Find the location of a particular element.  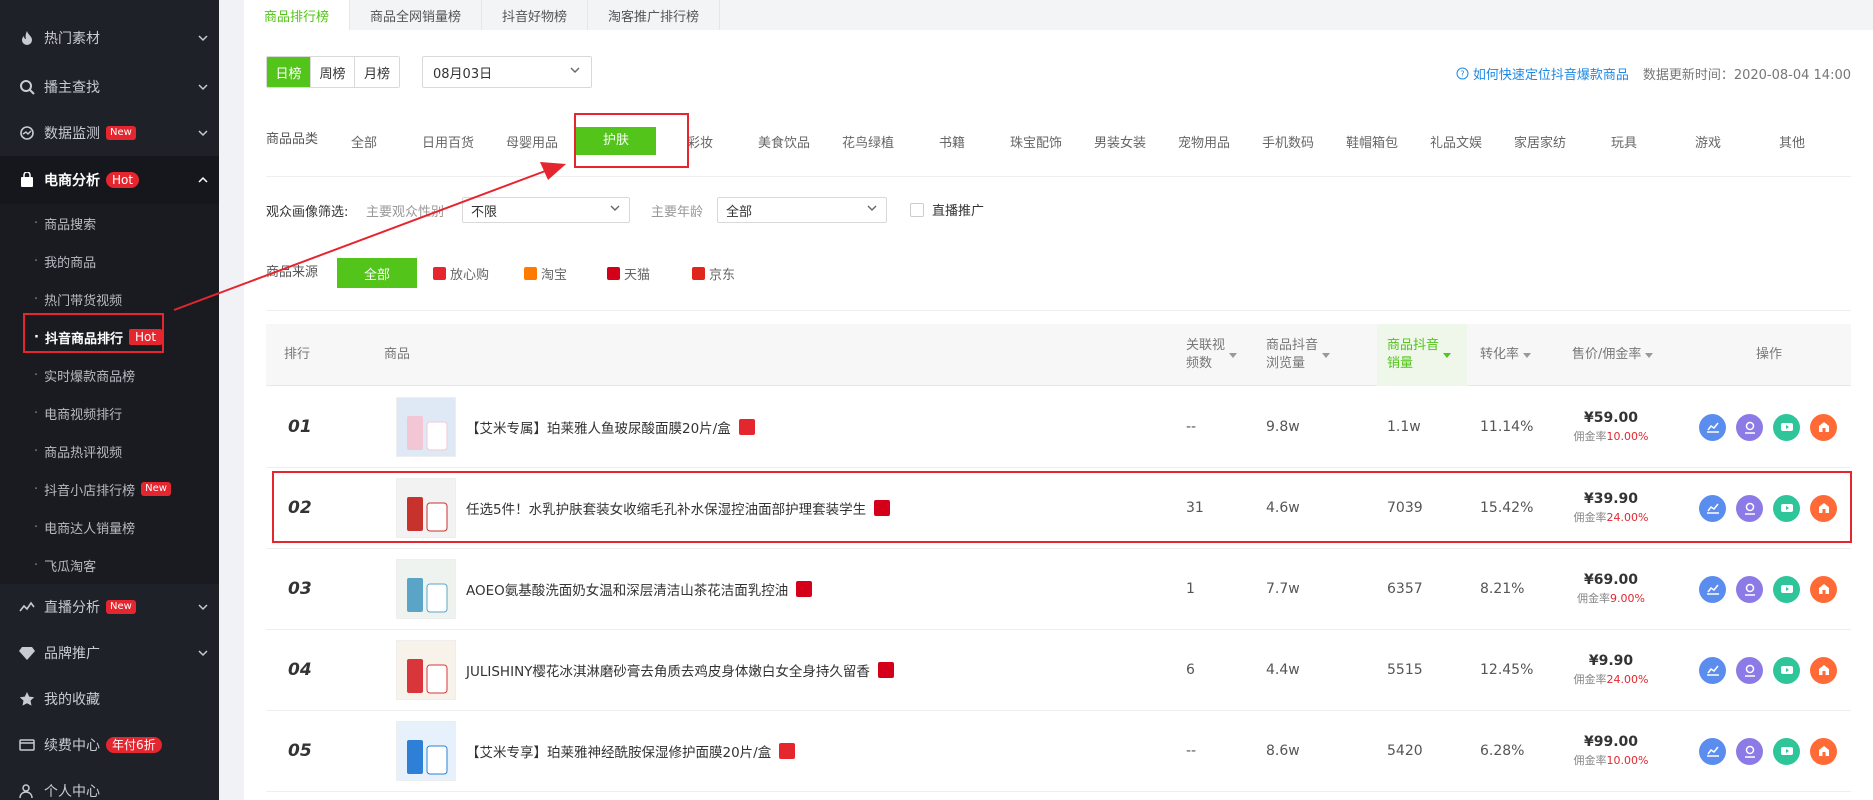

sidebar-item-brand-promo: 品牌推广 is located at coordinates (109, 653).